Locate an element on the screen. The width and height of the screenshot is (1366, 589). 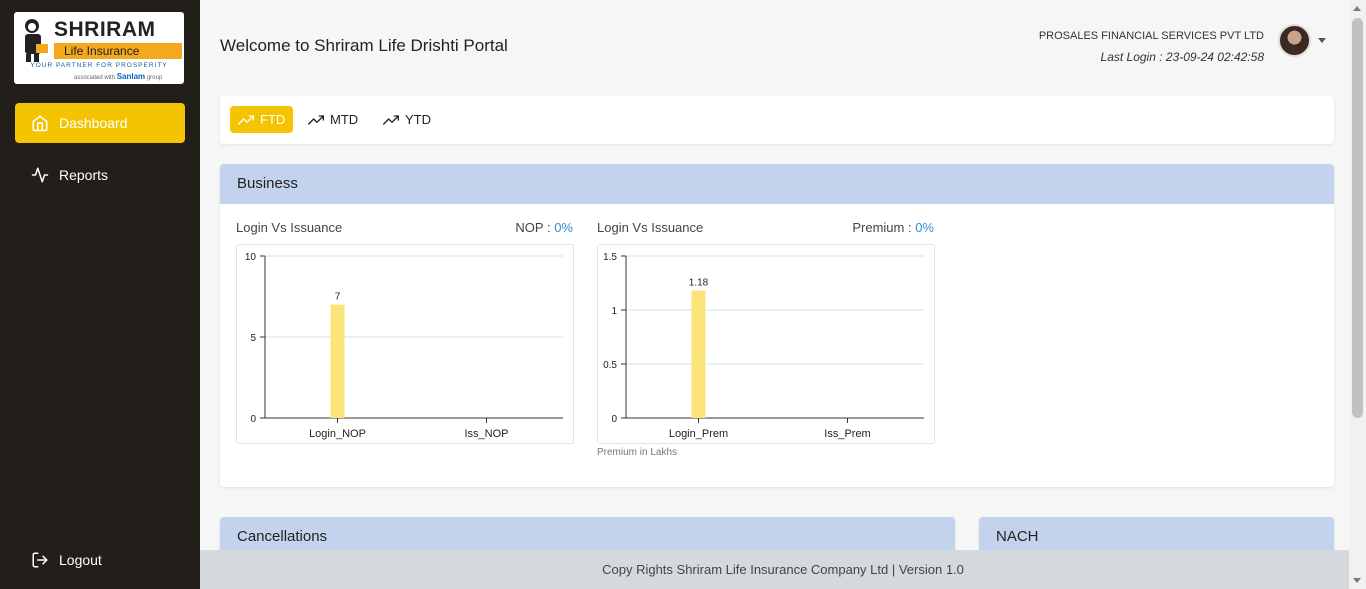
assoc-suffix: group is located at coordinates (154, 78).